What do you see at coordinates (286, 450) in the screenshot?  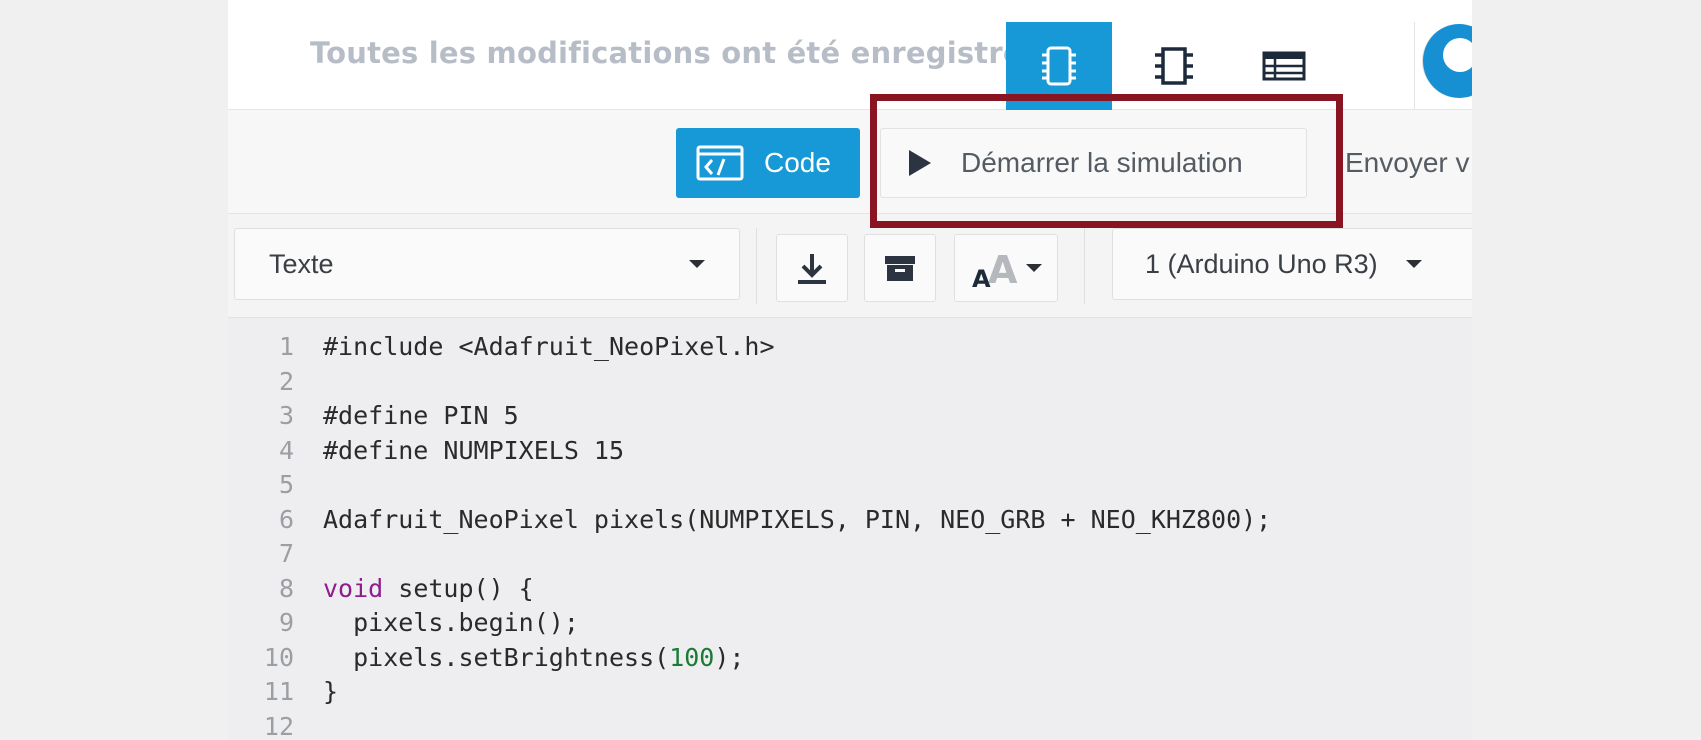 I see `line-number: 4` at bounding box center [286, 450].